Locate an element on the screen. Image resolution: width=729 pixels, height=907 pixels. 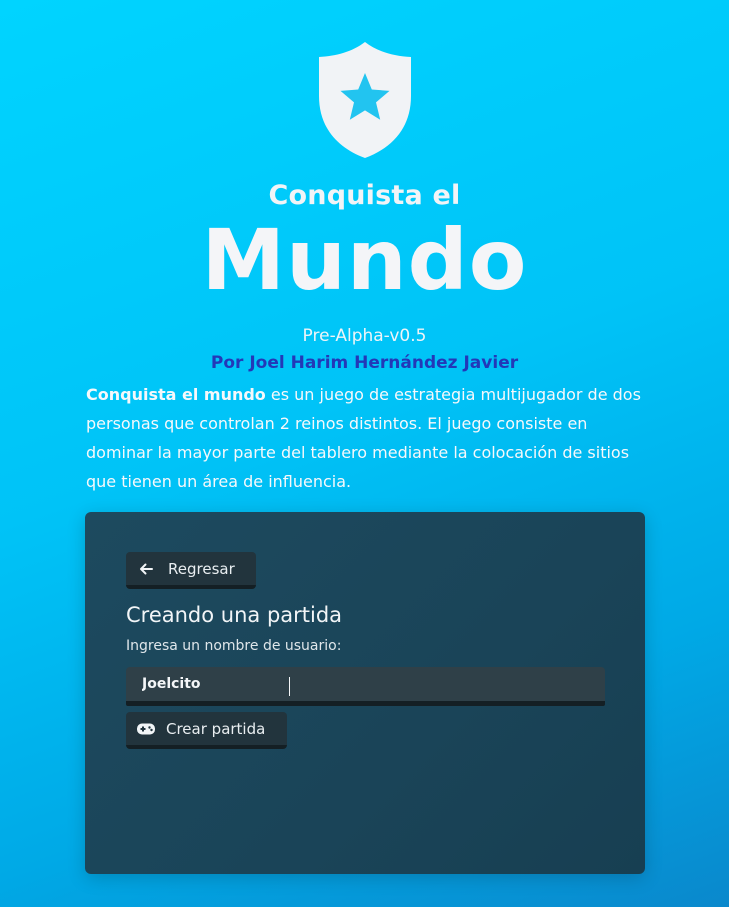
username-label: Ingresa un nombre de usuario: is located at coordinates (234, 646).